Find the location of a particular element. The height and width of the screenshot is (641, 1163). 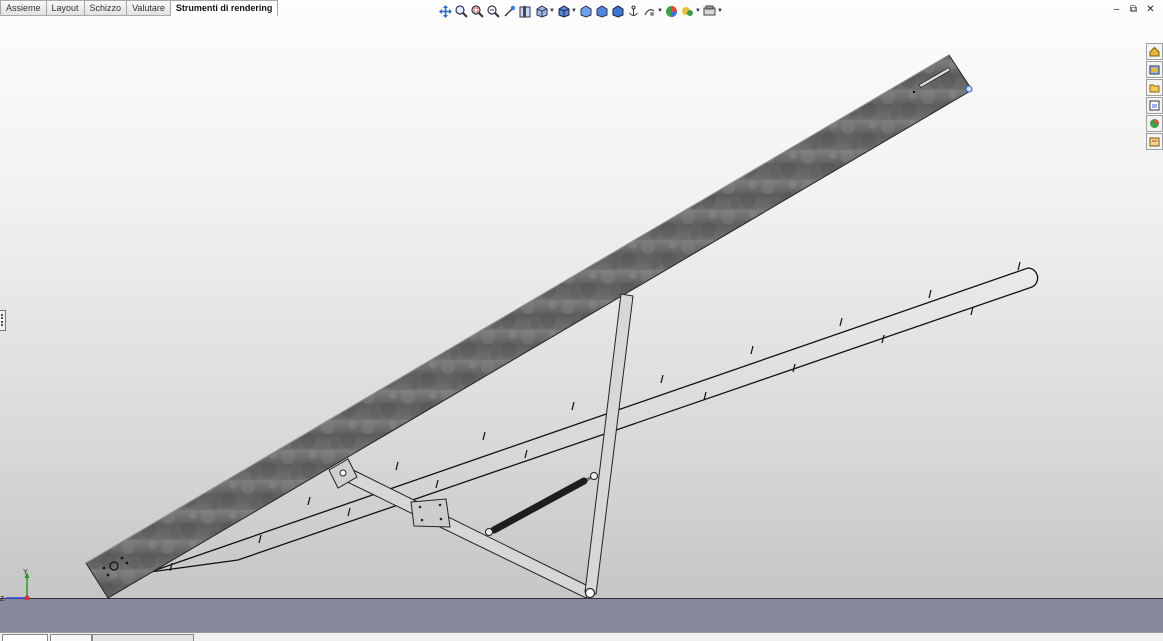

design-library-icon is located at coordinates (1154, 69).